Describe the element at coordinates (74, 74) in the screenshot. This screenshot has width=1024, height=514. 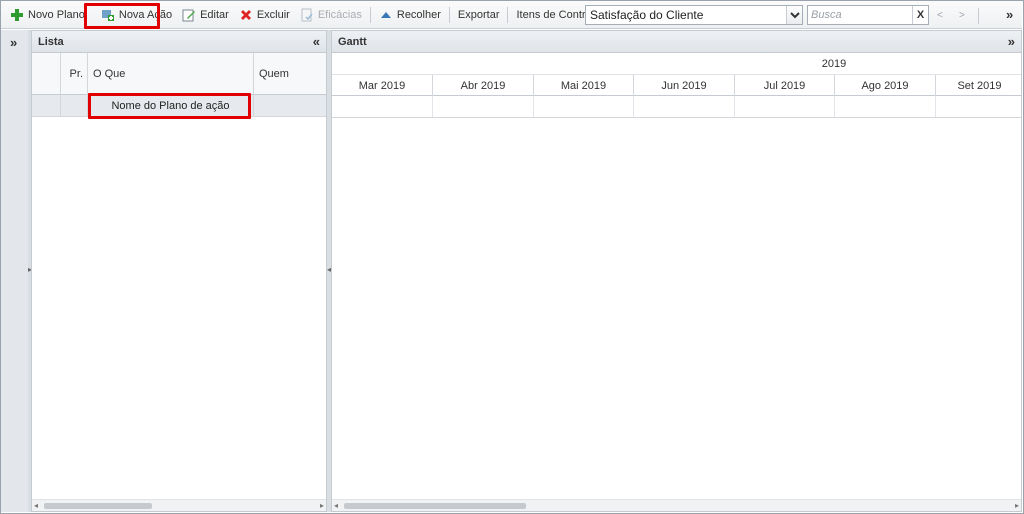
I see `column-header-pr: Pr.` at that location.